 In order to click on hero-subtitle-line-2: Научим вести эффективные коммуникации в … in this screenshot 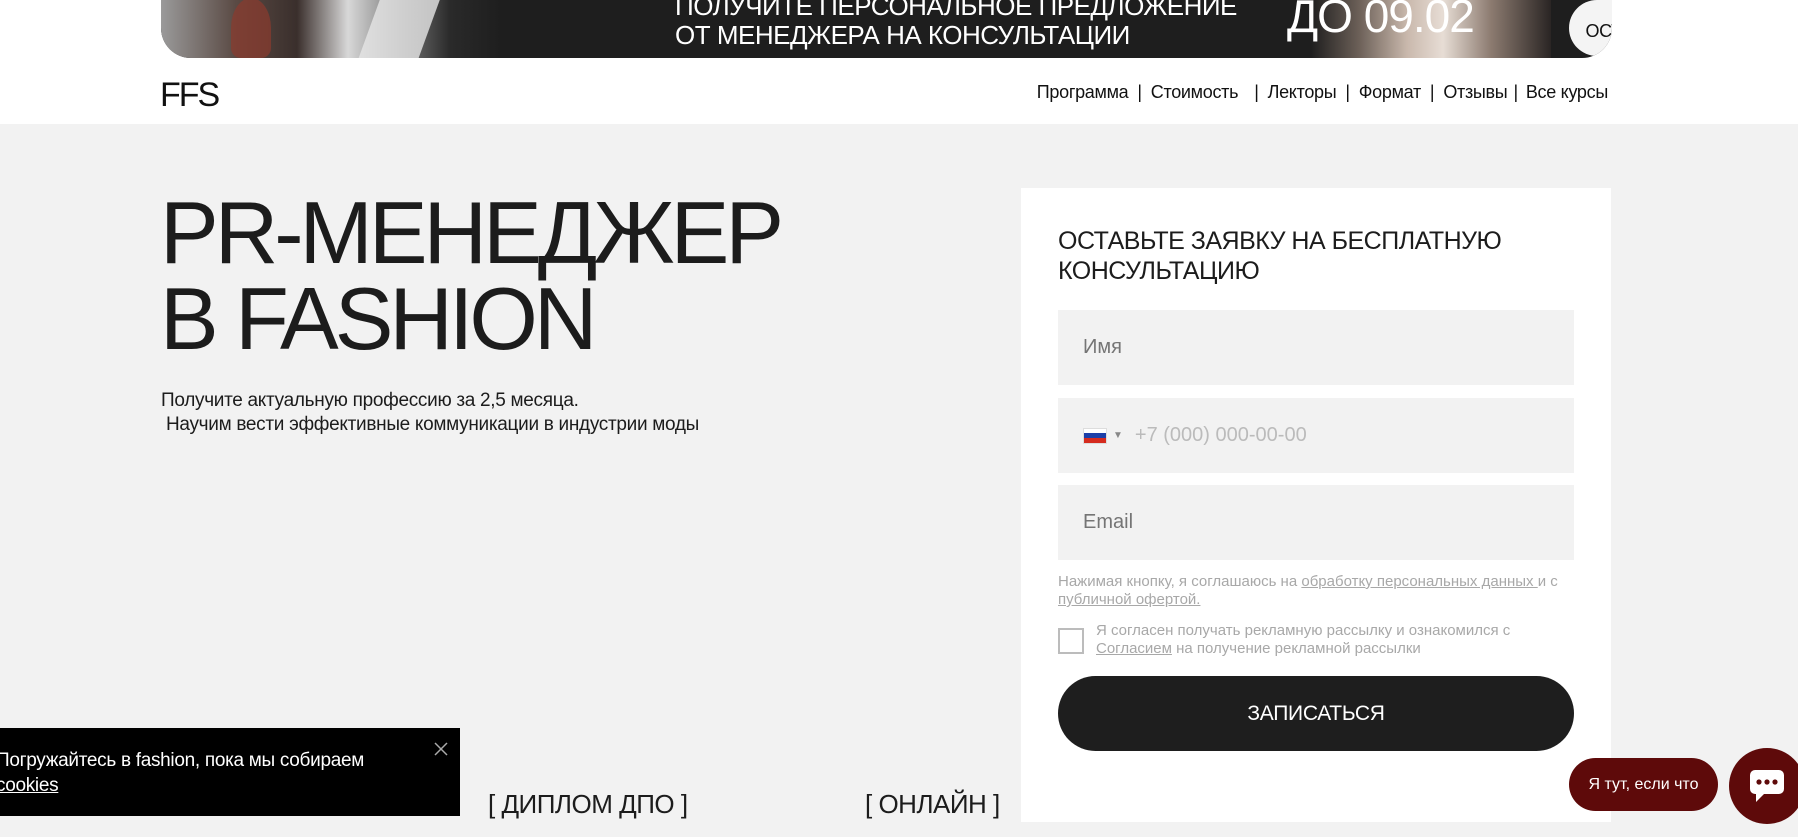, I will do `click(433, 424)`.